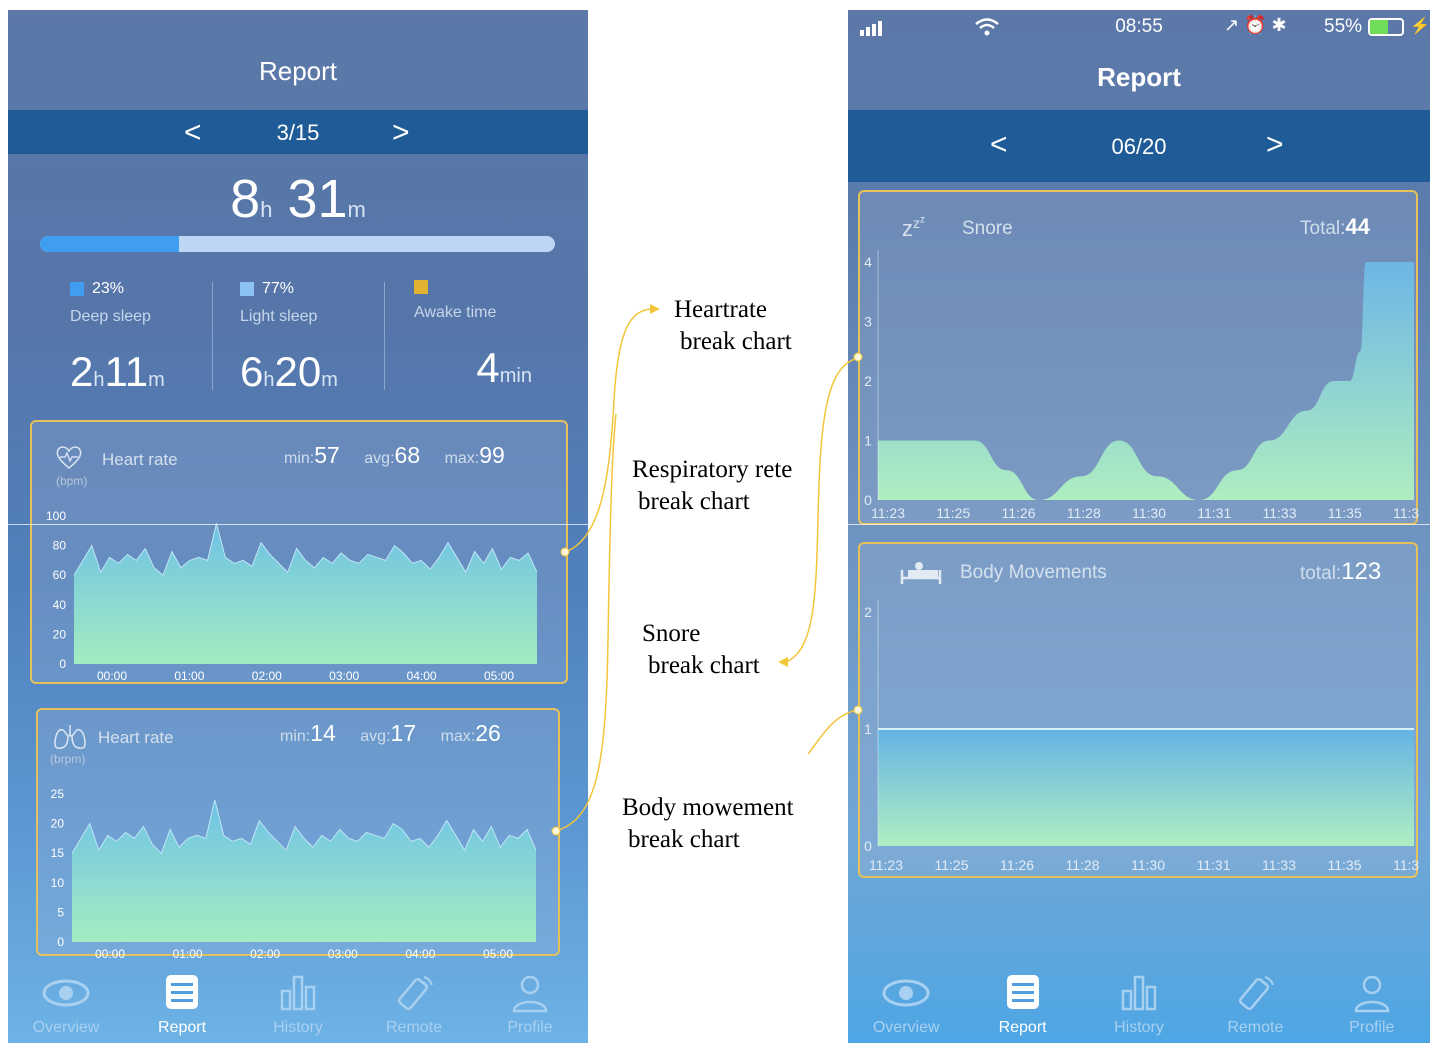 Image resolution: width=1436 pixels, height=1043 pixels. I want to click on annotation-connectors, so click(707, 570).